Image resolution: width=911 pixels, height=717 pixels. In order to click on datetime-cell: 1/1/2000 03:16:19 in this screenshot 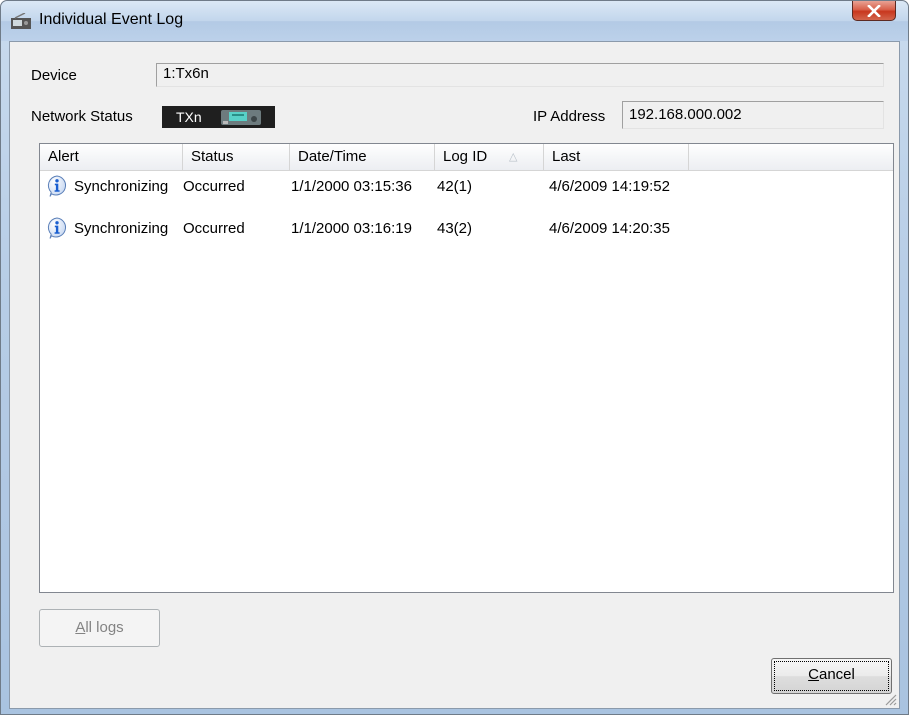, I will do `click(351, 228)`.